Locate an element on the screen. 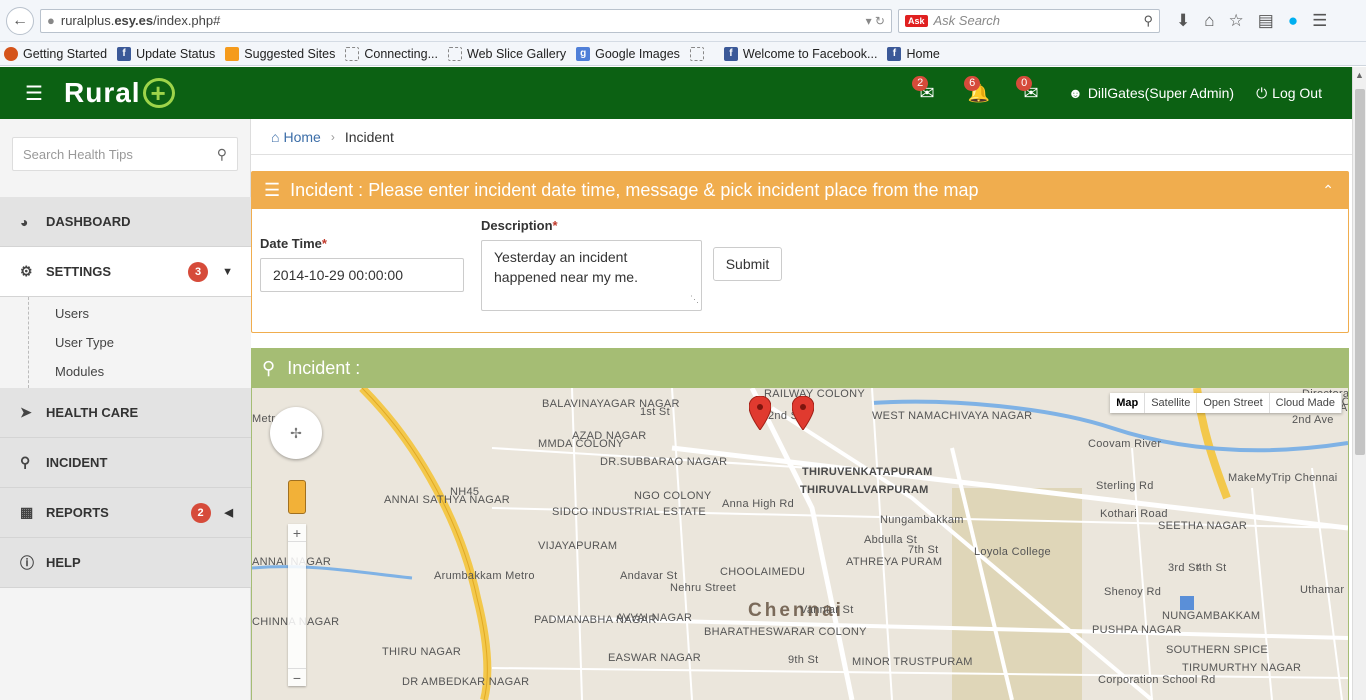 The height and width of the screenshot is (700, 1366). plus-cross-icon: + is located at coordinates (158, 93).